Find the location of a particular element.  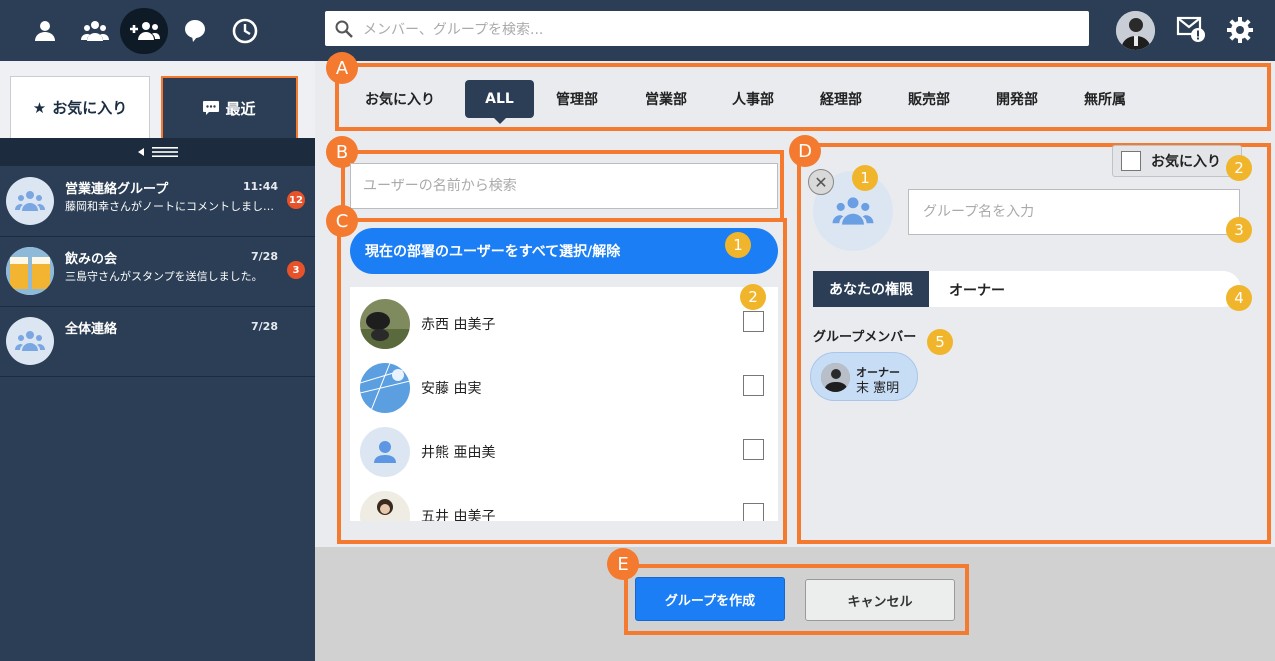

tab-recent-label: 最近 is located at coordinates (240, 108).